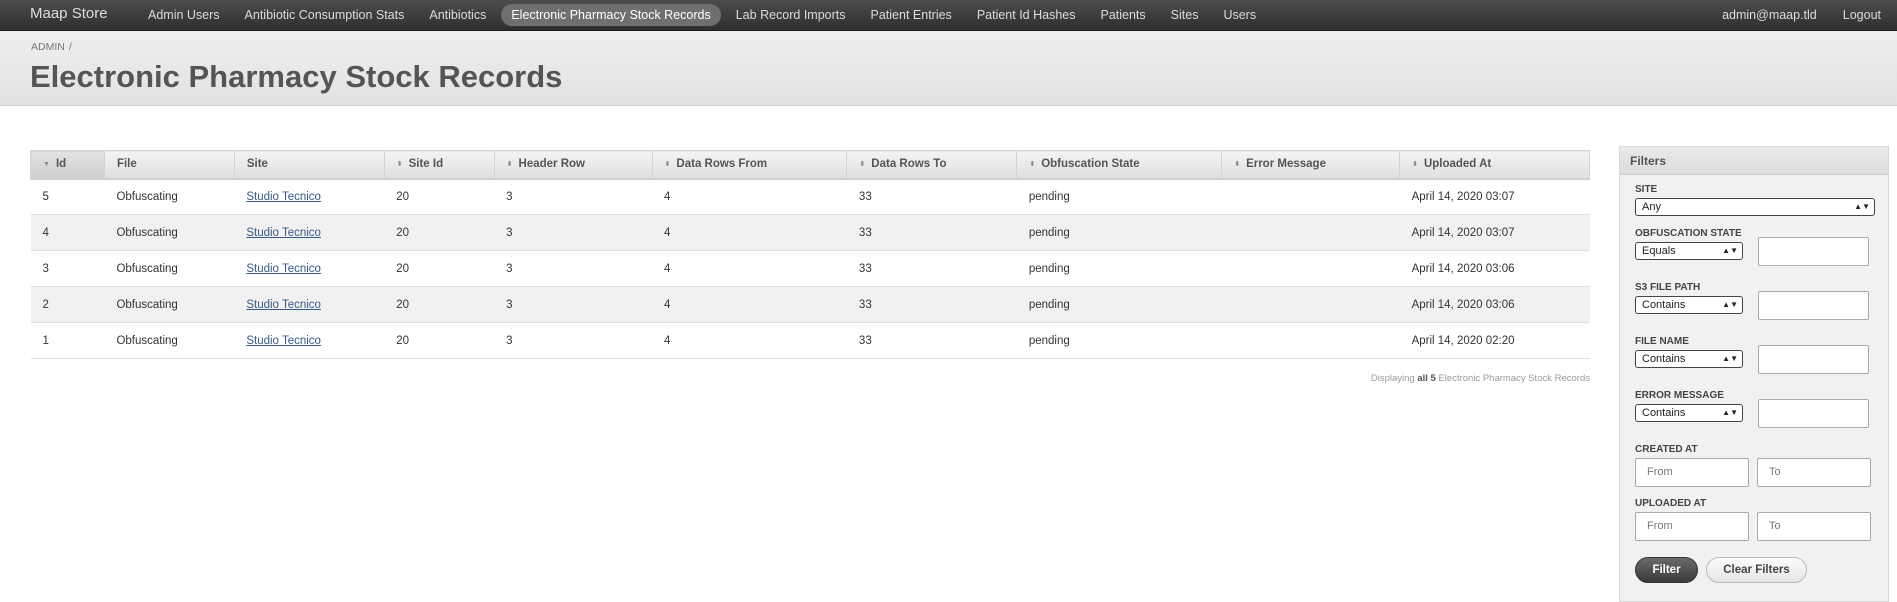  What do you see at coordinates (426, 164) in the screenshot?
I see `column-label: Site Id` at bounding box center [426, 164].